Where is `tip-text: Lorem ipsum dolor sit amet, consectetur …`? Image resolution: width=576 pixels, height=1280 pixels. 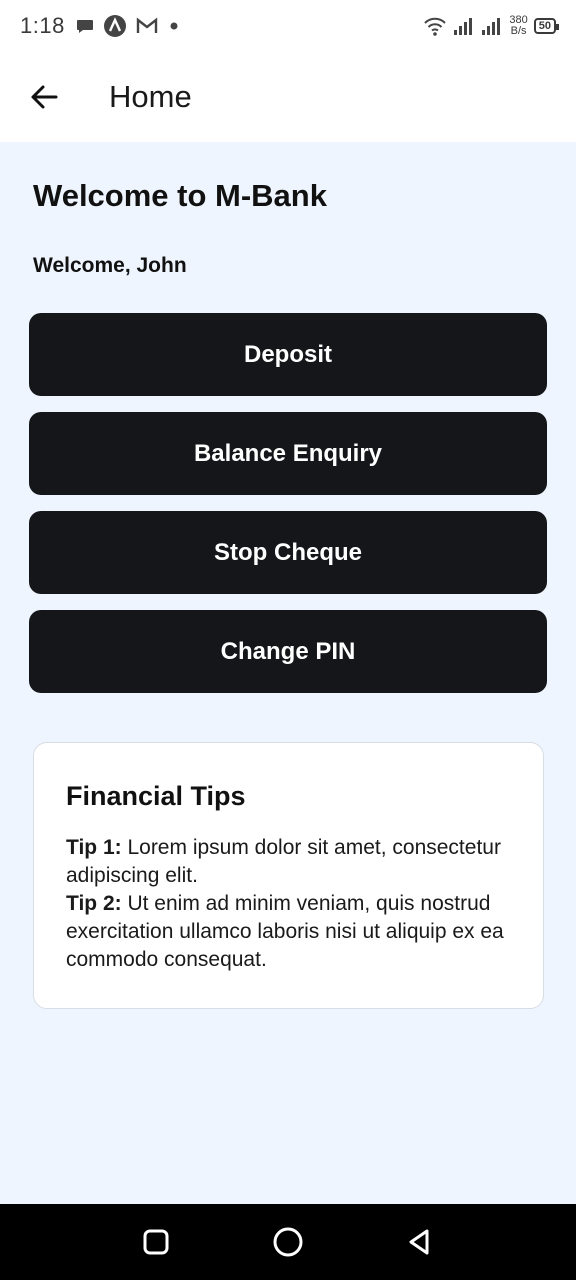
tip-text: Lorem ipsum dolor sit amet, consectetur … is located at coordinates (283, 861).